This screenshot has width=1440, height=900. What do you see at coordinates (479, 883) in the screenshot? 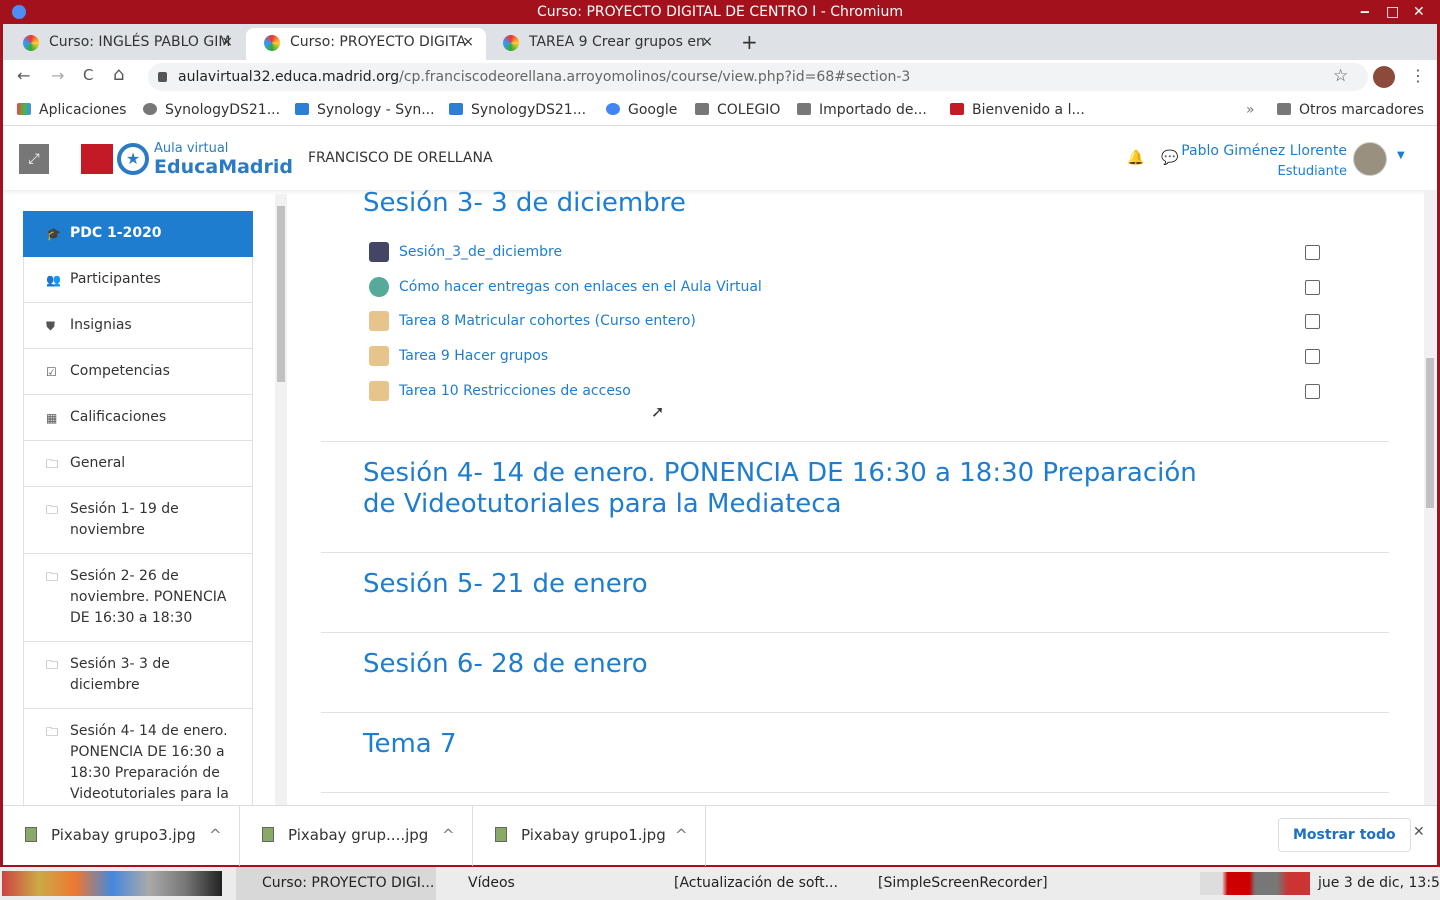
I see `taskbar-window-videos: Vídeos` at bounding box center [479, 883].